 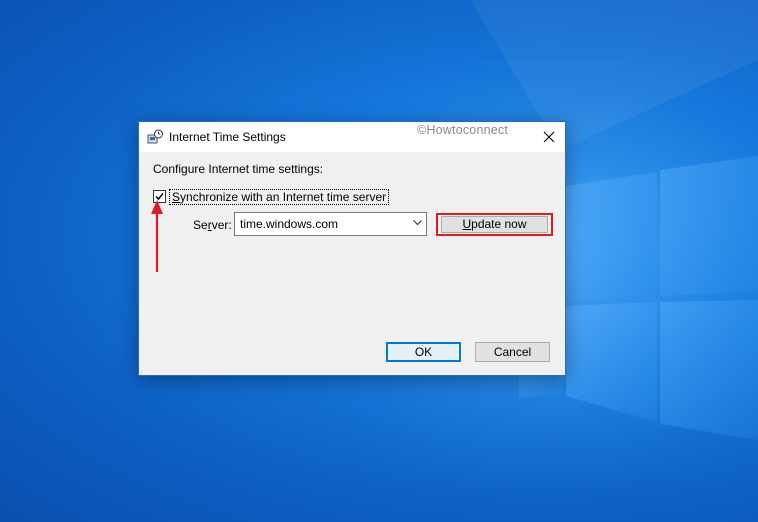 What do you see at coordinates (155, 137) in the screenshot?
I see `clock-network-icon` at bounding box center [155, 137].